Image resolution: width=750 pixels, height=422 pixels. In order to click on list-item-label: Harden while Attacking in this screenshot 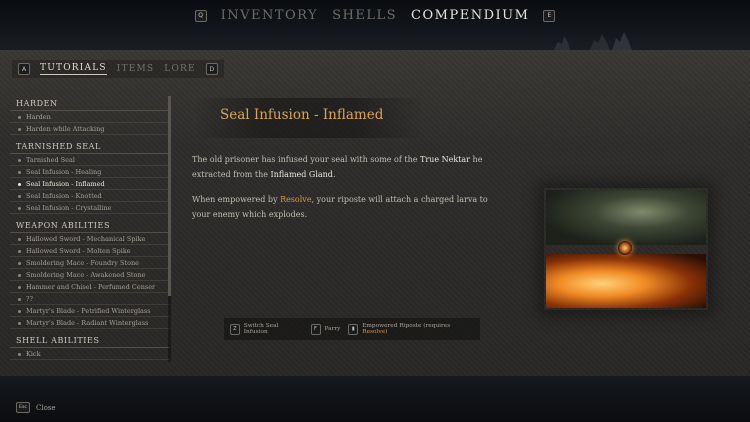, I will do `click(65, 129)`.